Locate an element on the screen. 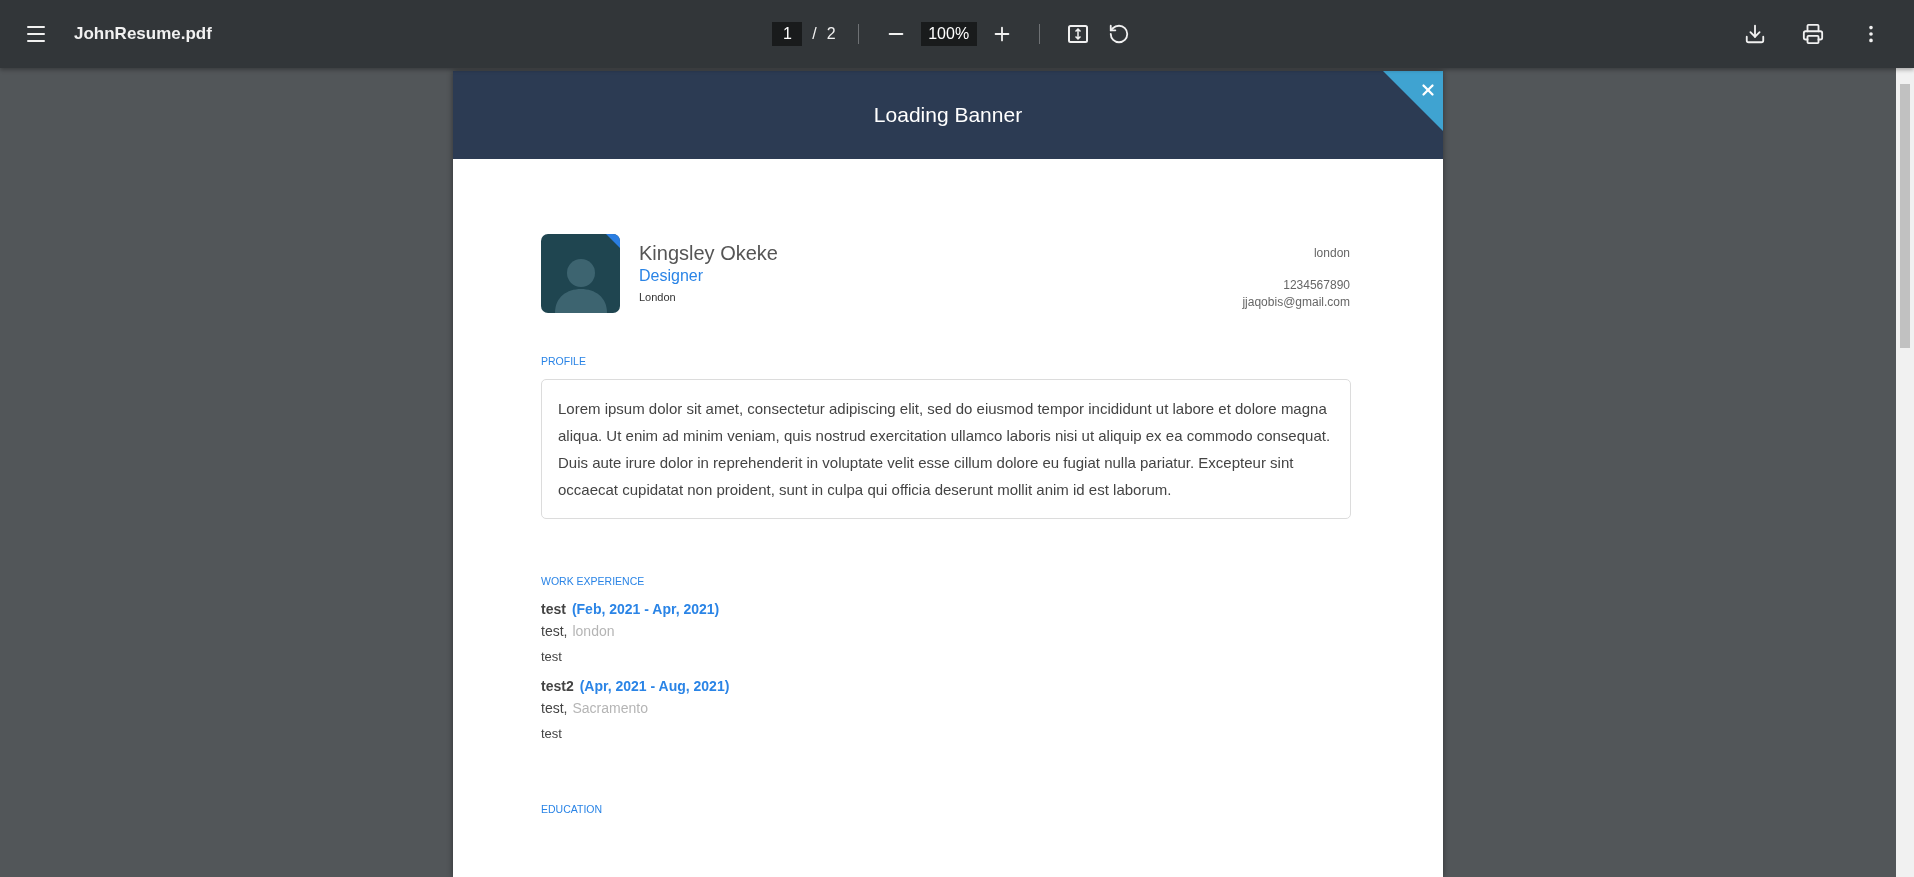  address-text: london is located at coordinates (1331, 253).